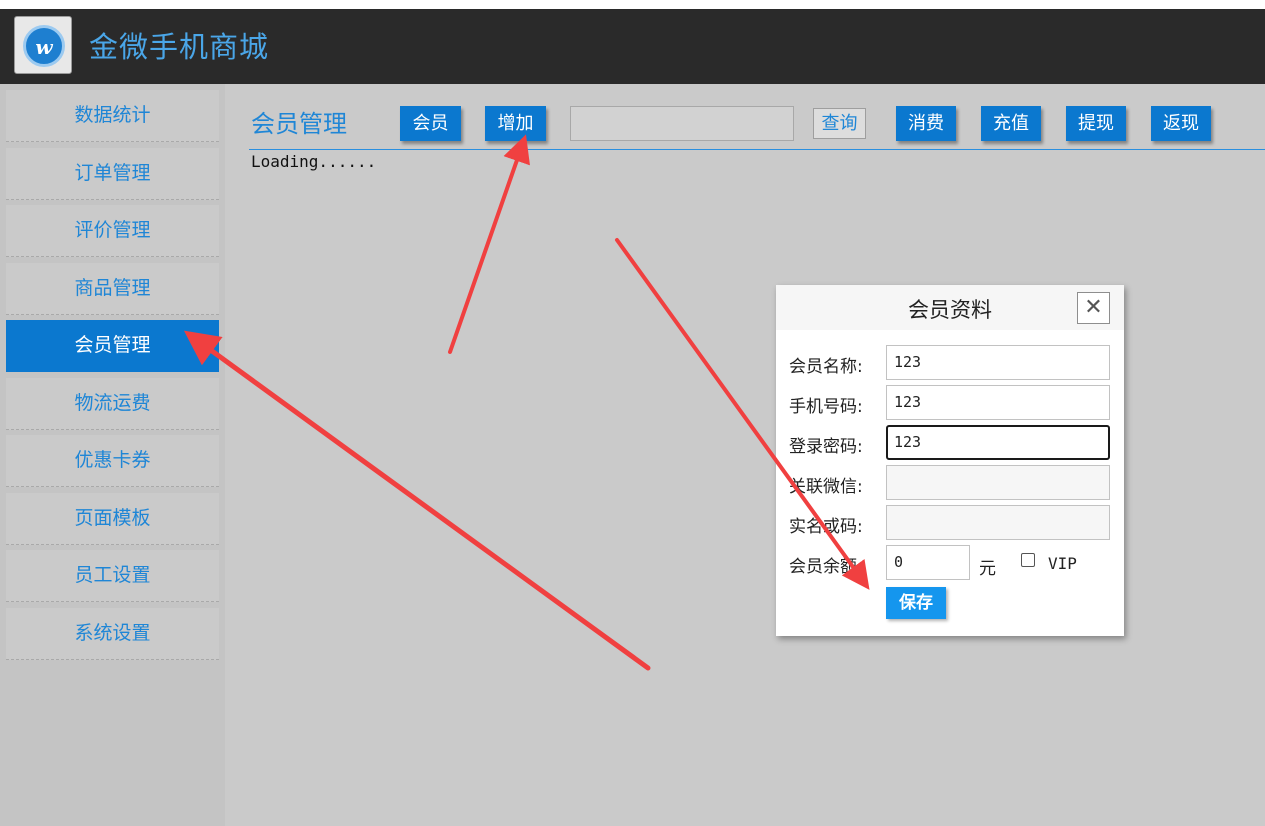  I want to click on sidebar-item-system: 系统设置, so click(112, 634).